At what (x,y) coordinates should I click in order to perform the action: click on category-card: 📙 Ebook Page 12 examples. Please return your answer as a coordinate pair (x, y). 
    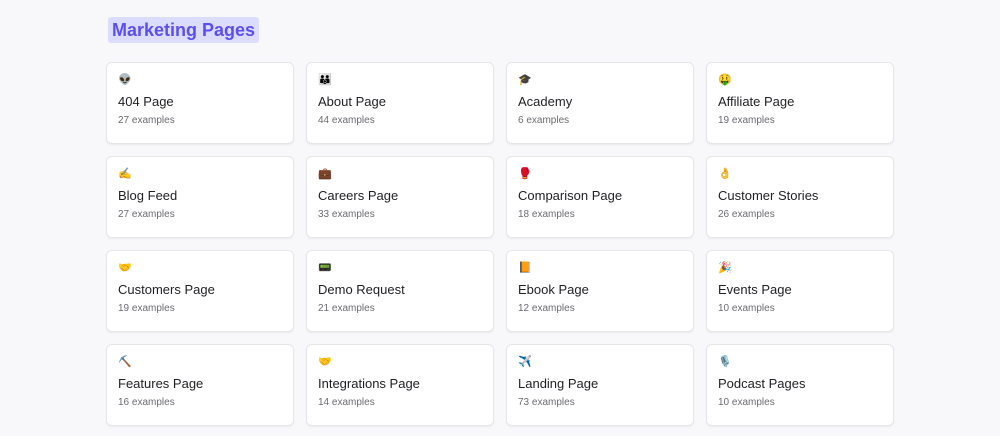
    Looking at the image, I should click on (600, 291).